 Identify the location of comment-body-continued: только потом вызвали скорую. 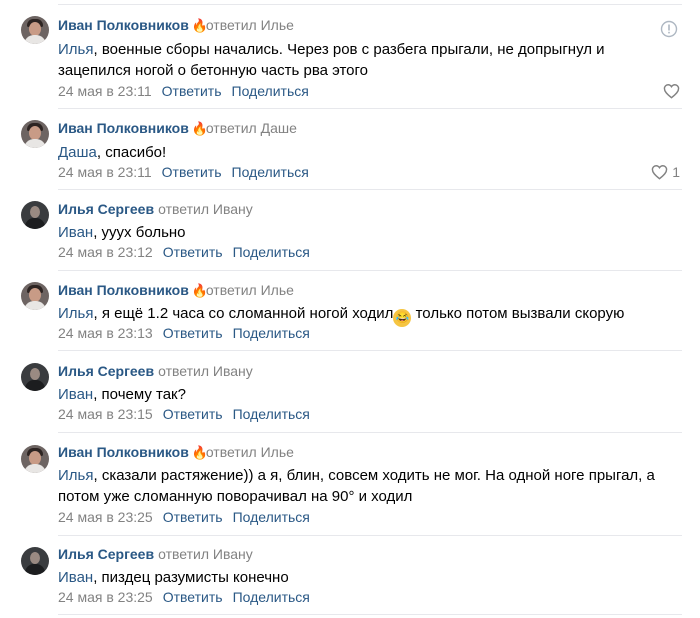
(518, 313).